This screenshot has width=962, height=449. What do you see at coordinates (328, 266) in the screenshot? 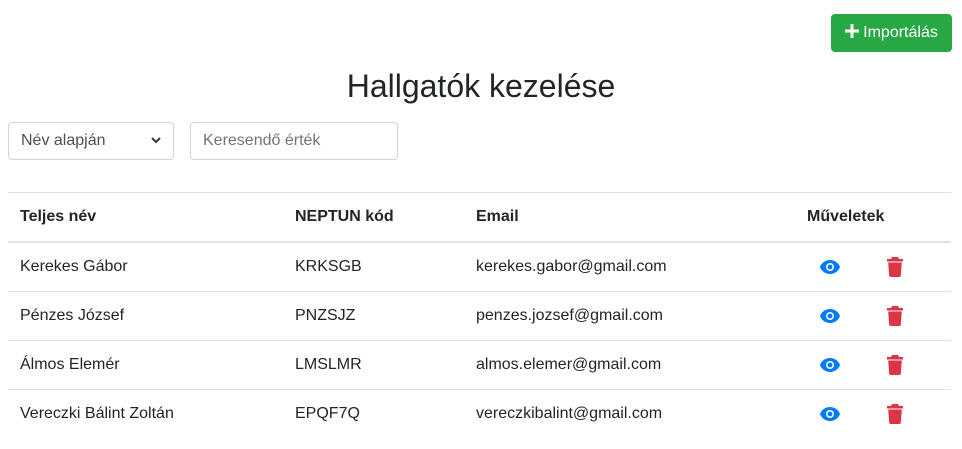
I see `student-neptun-code: KRKSGB` at bounding box center [328, 266].